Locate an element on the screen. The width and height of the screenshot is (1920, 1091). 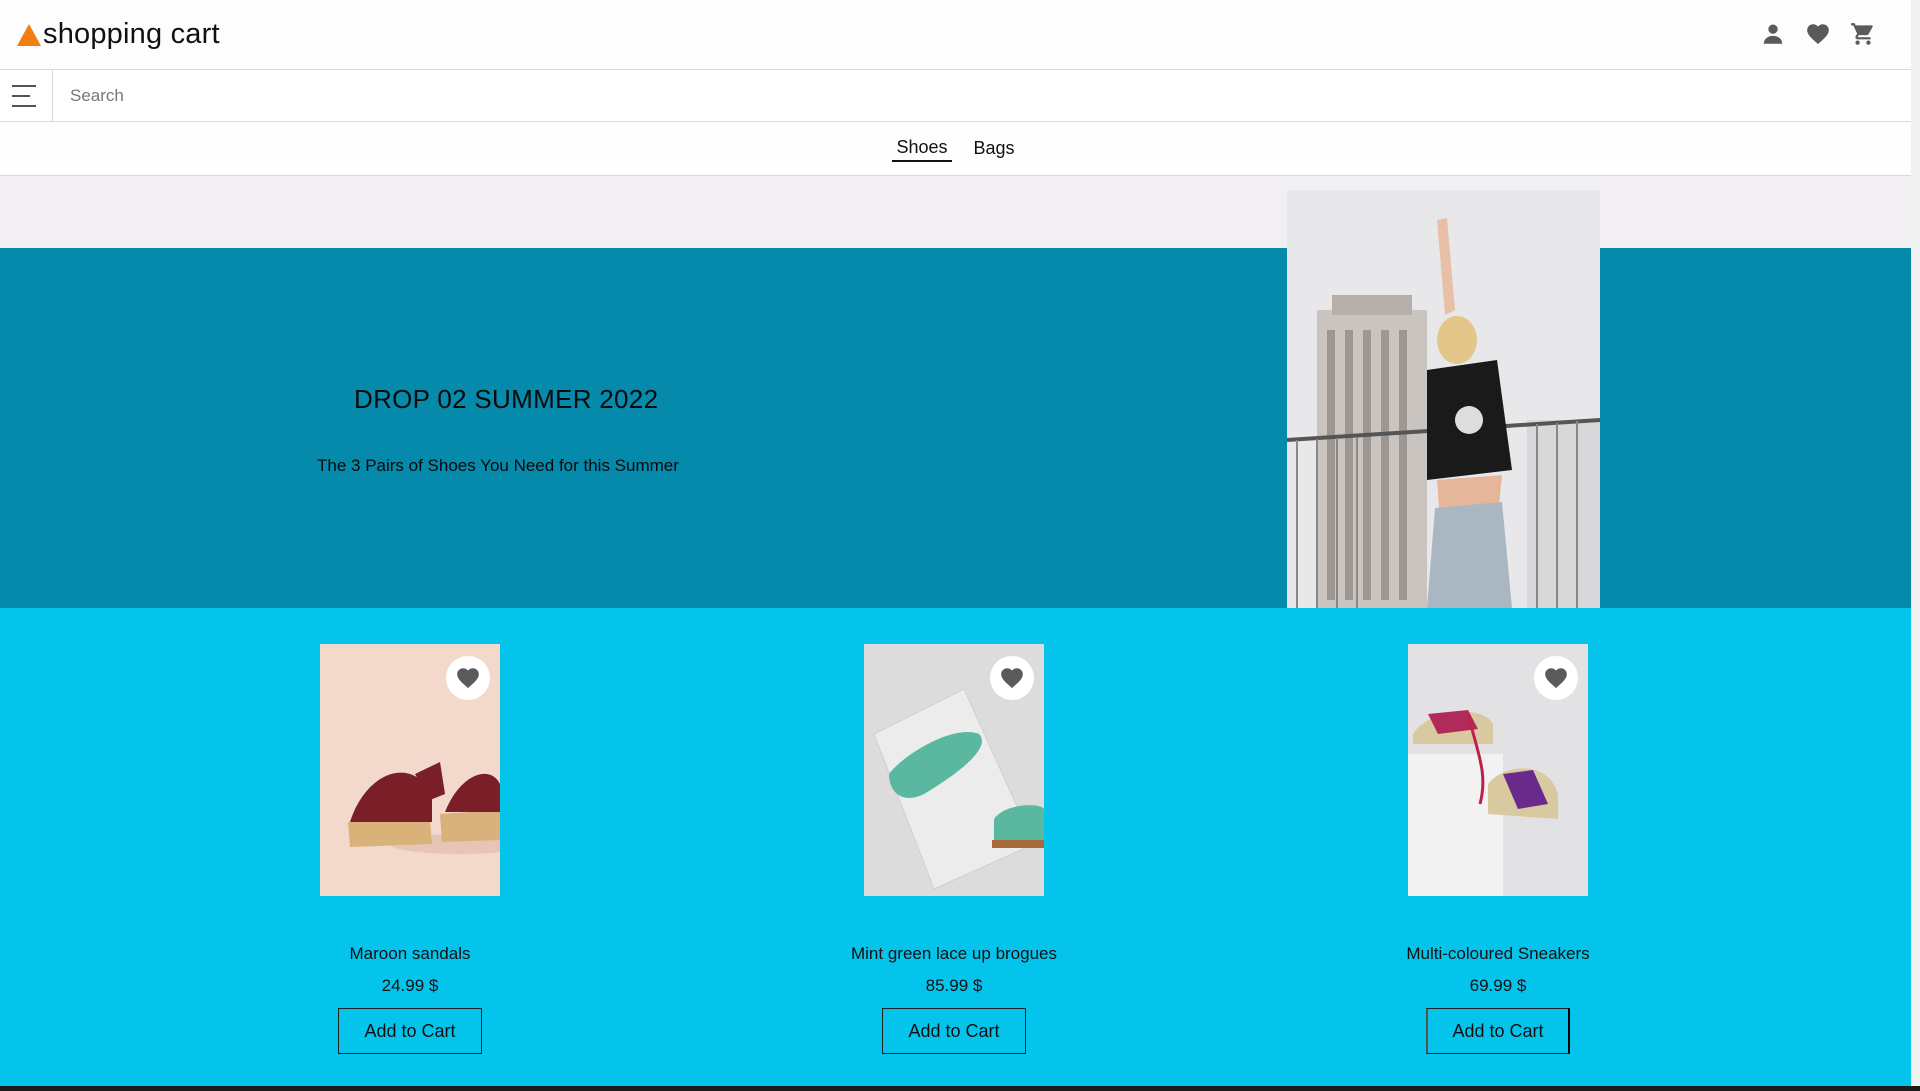
product-price: 69.99 $ is located at coordinates (1498, 985).